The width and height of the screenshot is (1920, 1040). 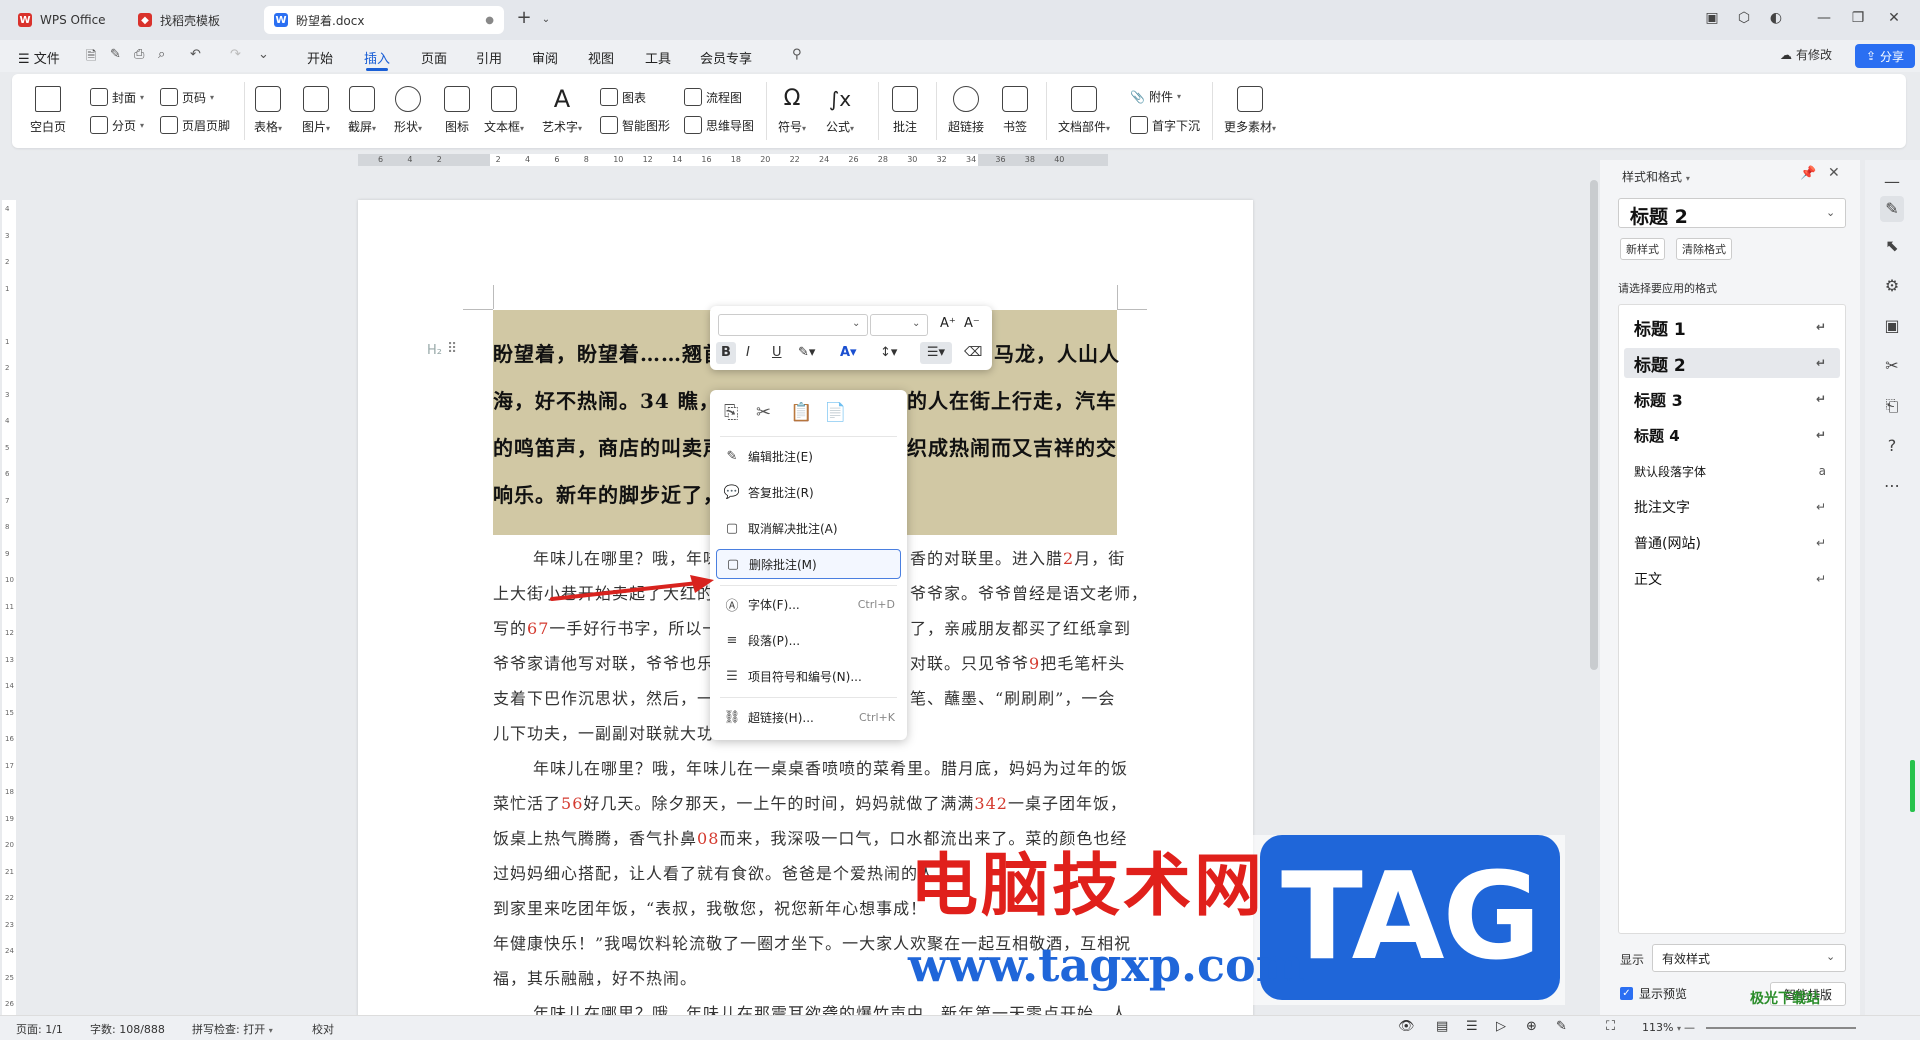 What do you see at coordinates (731, 412) in the screenshot?
I see `copy-icon: ⎘` at bounding box center [731, 412].